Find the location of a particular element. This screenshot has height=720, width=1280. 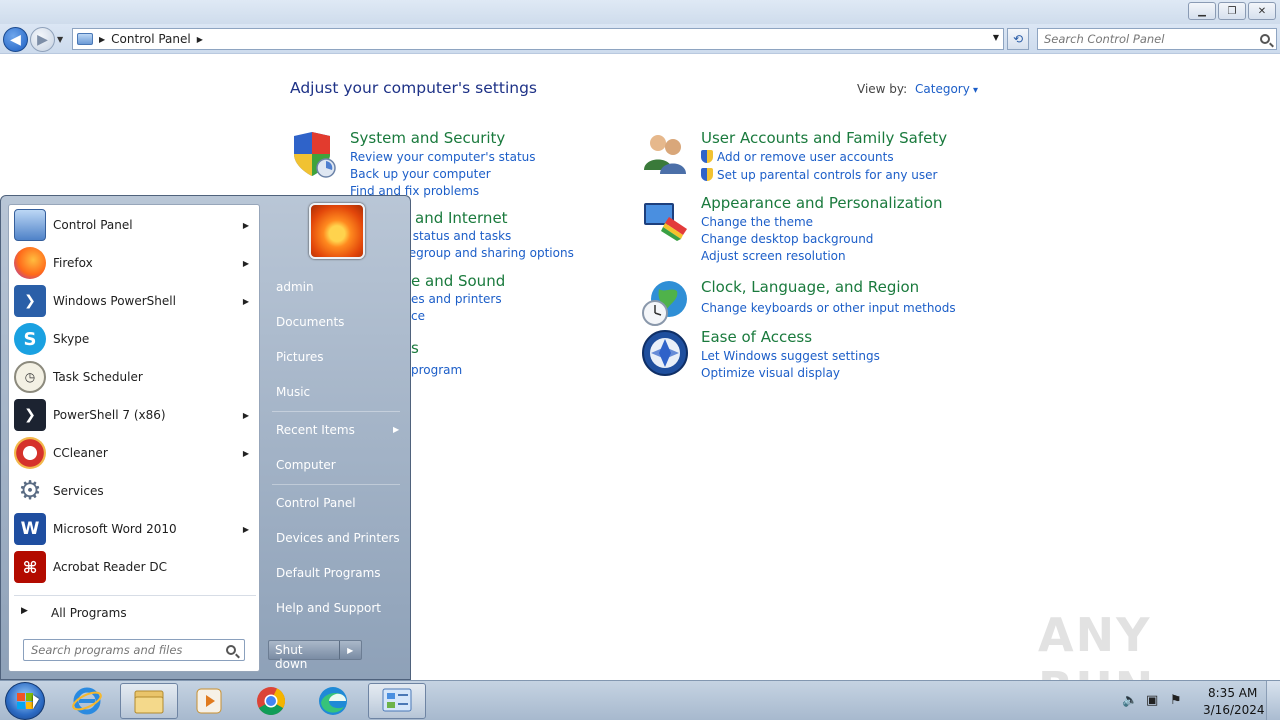

globe-clock-icon is located at coordinates (665, 303).